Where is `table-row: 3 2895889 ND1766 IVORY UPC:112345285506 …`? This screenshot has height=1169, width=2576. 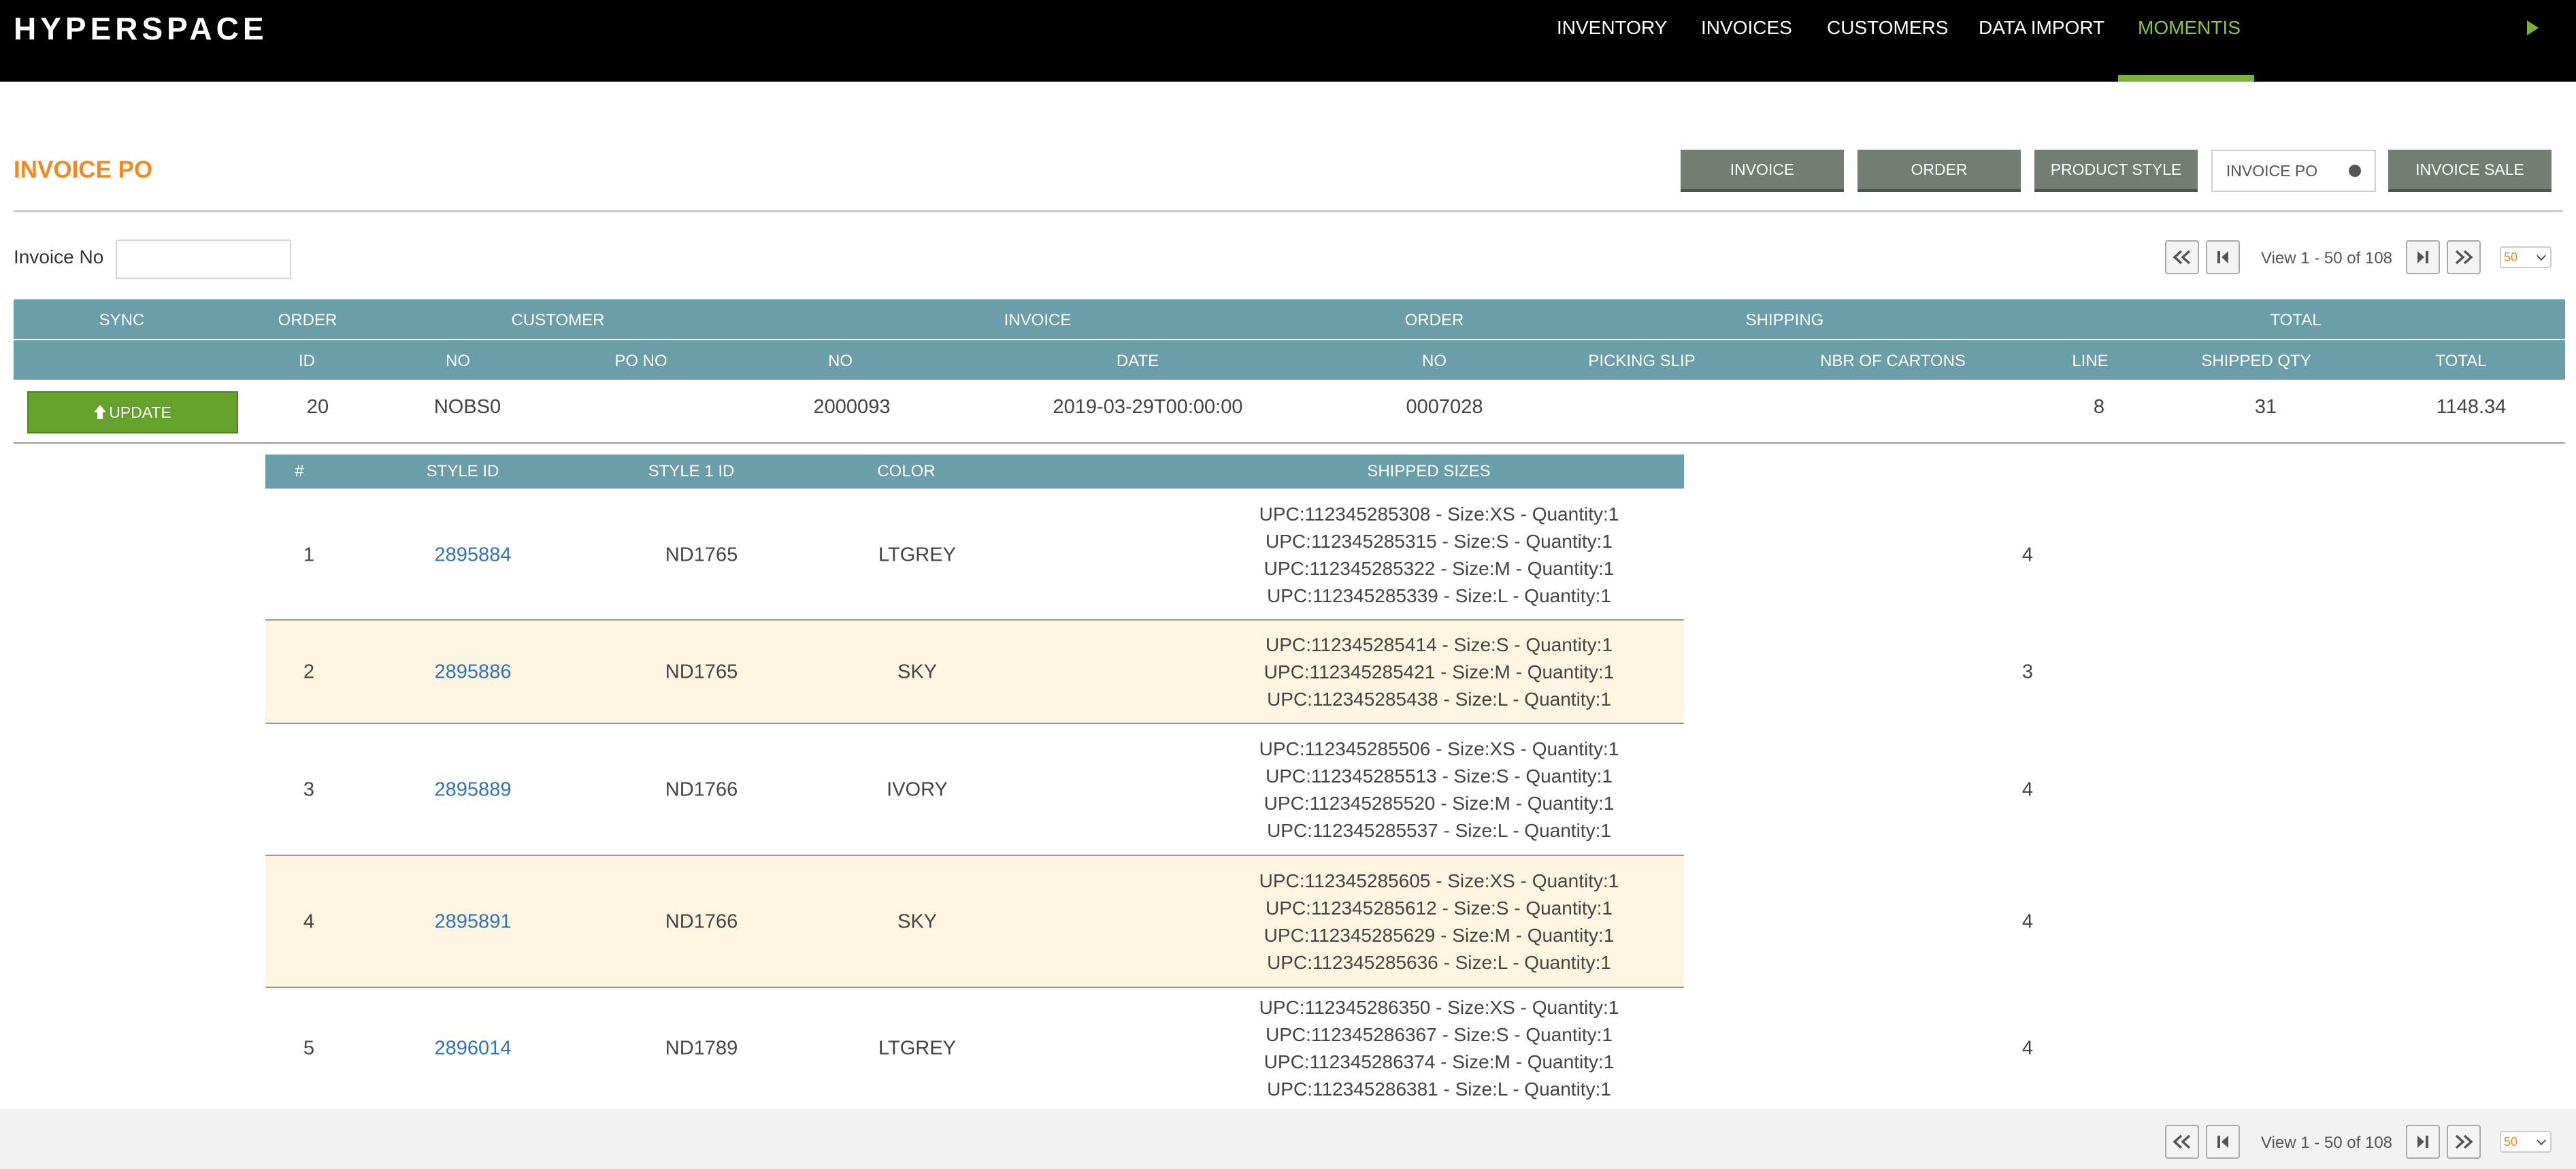 table-row: 3 2895889 ND1766 IVORY UPC:112345285506 … is located at coordinates (1149, 790).